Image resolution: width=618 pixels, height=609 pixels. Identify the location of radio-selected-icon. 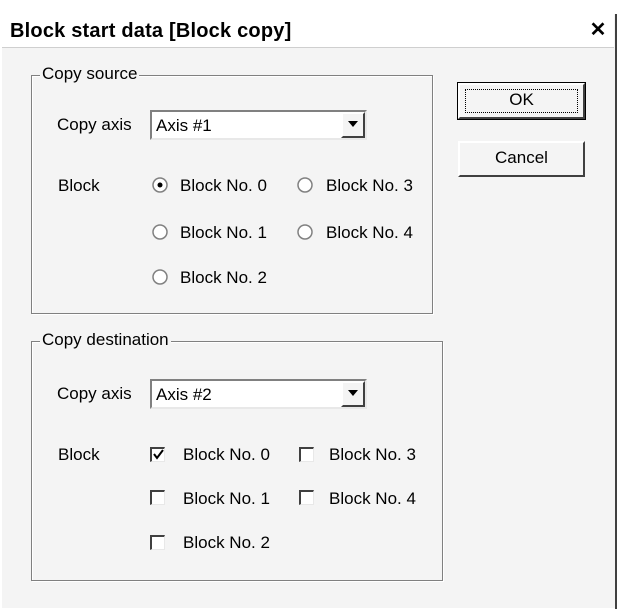
(160, 185).